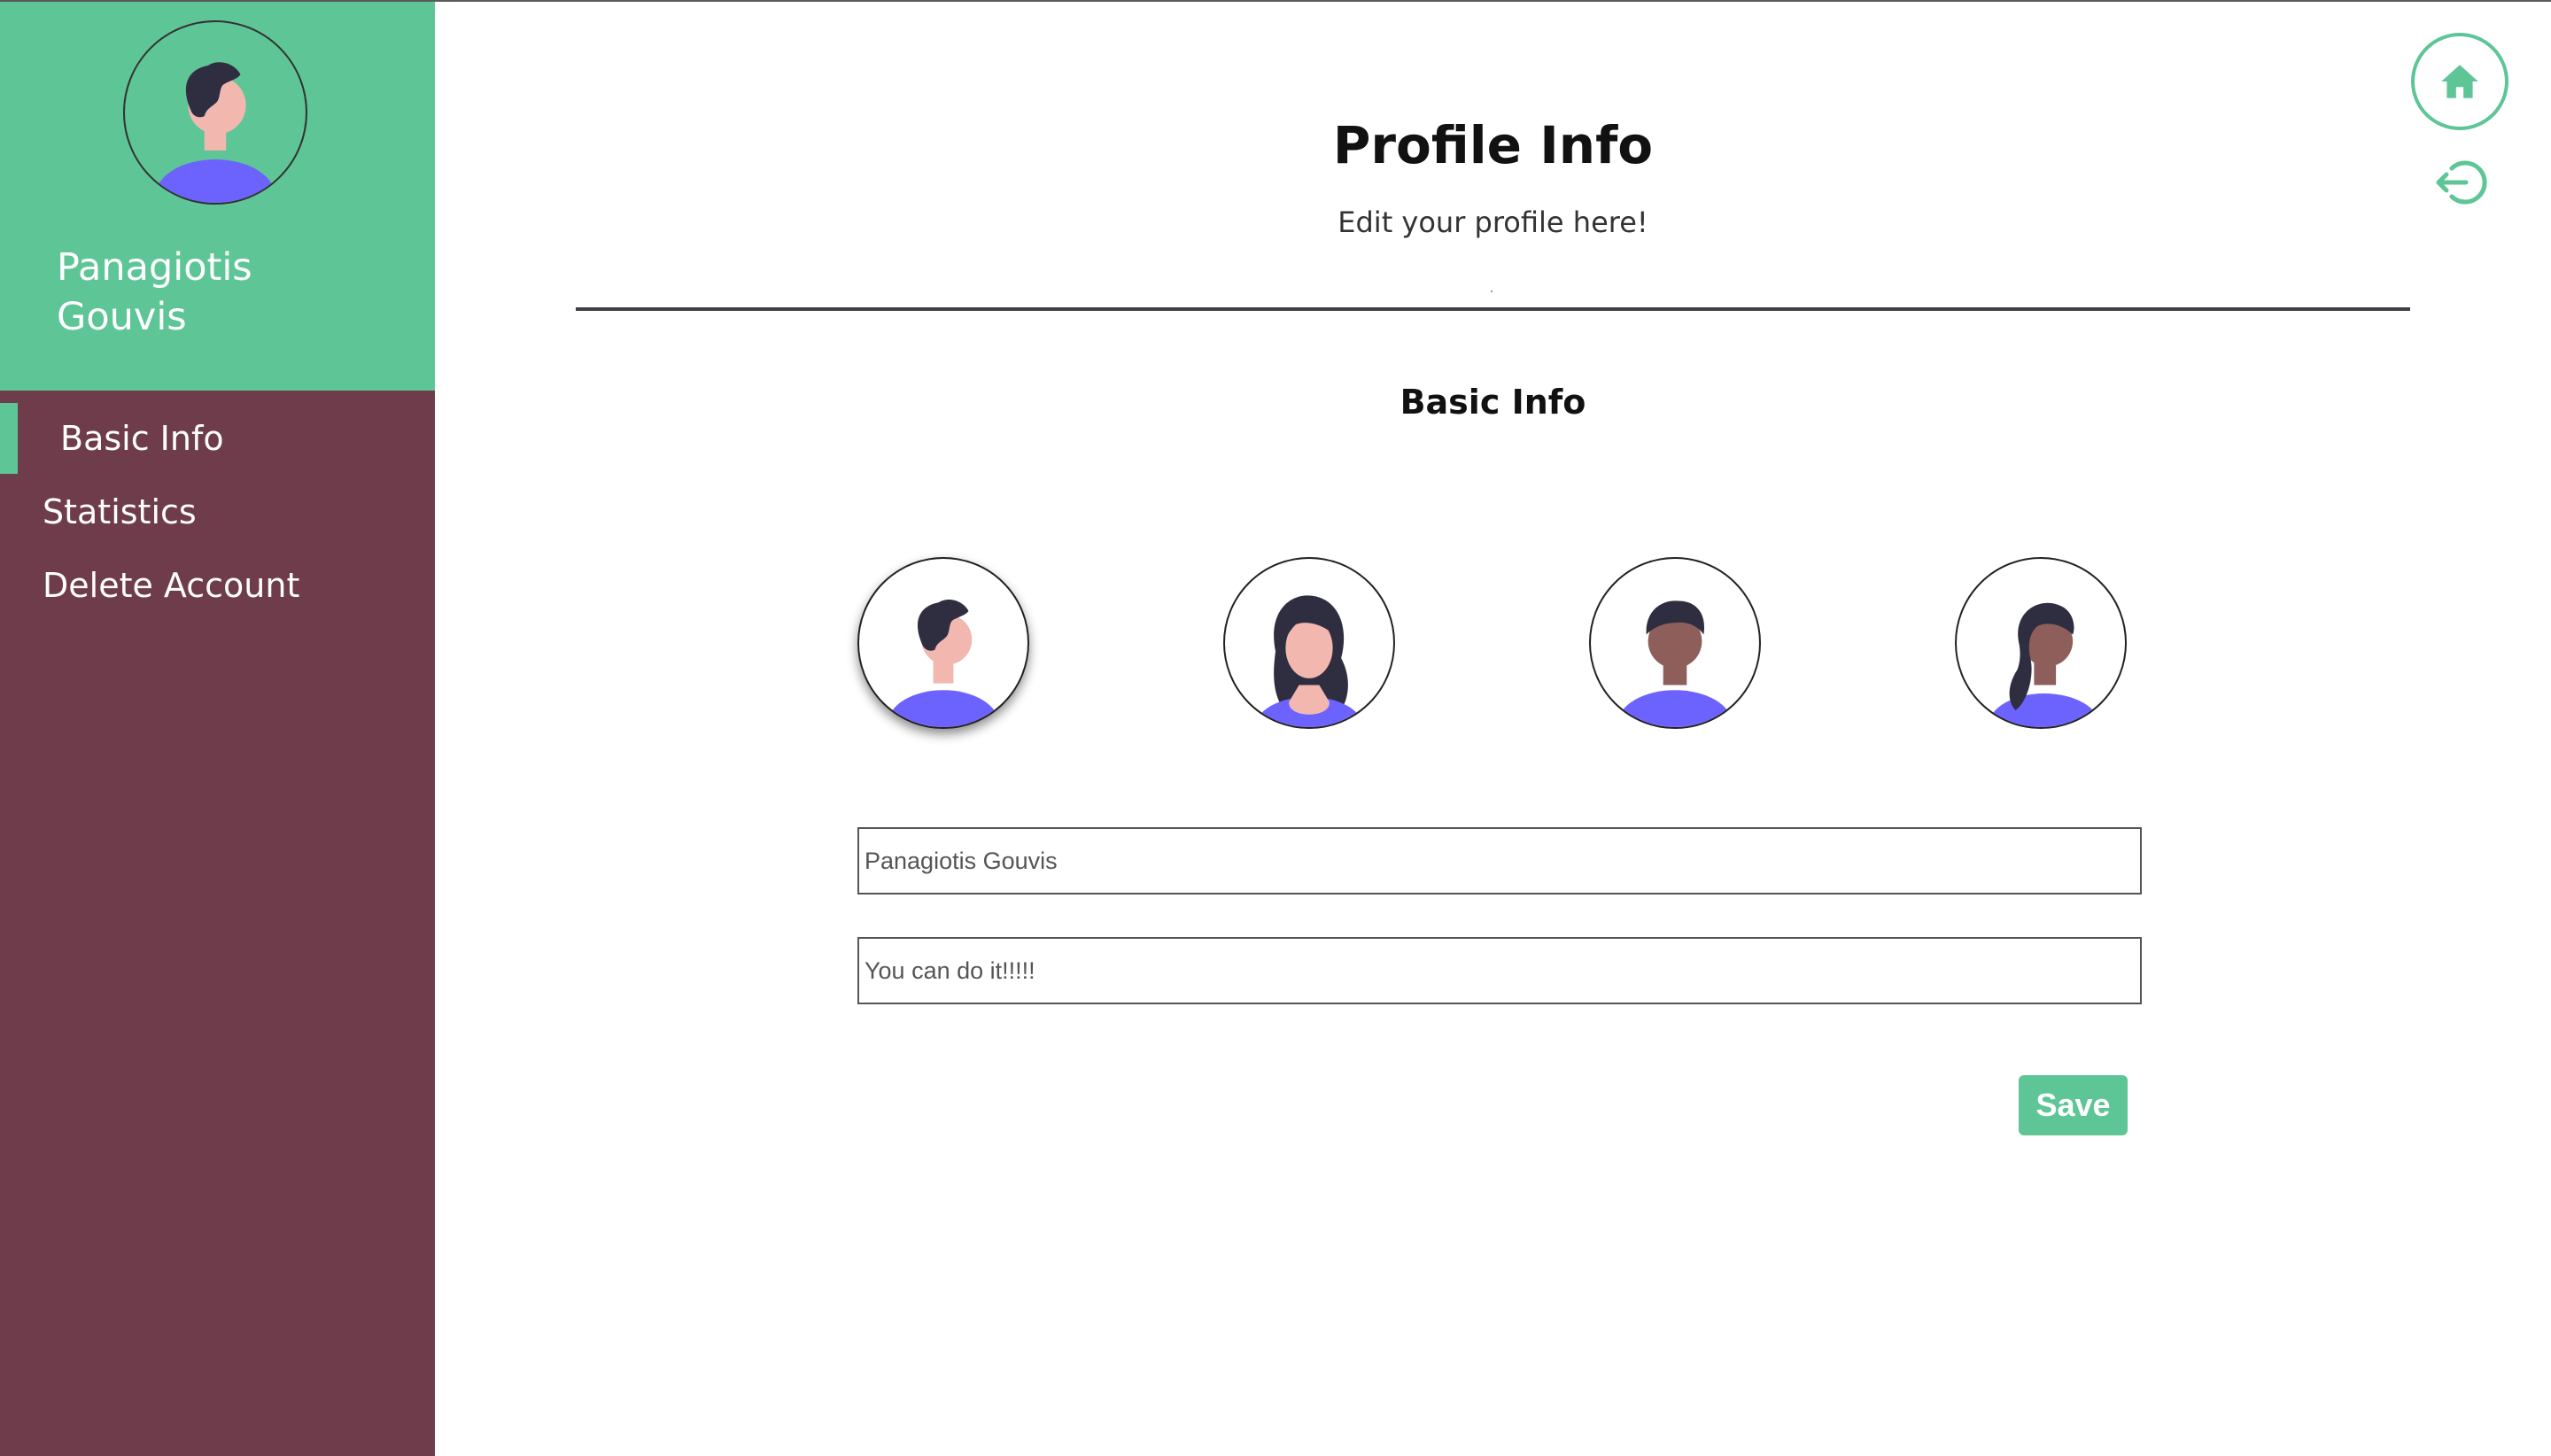  What do you see at coordinates (943, 643) in the screenshot?
I see `avatar-option-man-short-hair` at bounding box center [943, 643].